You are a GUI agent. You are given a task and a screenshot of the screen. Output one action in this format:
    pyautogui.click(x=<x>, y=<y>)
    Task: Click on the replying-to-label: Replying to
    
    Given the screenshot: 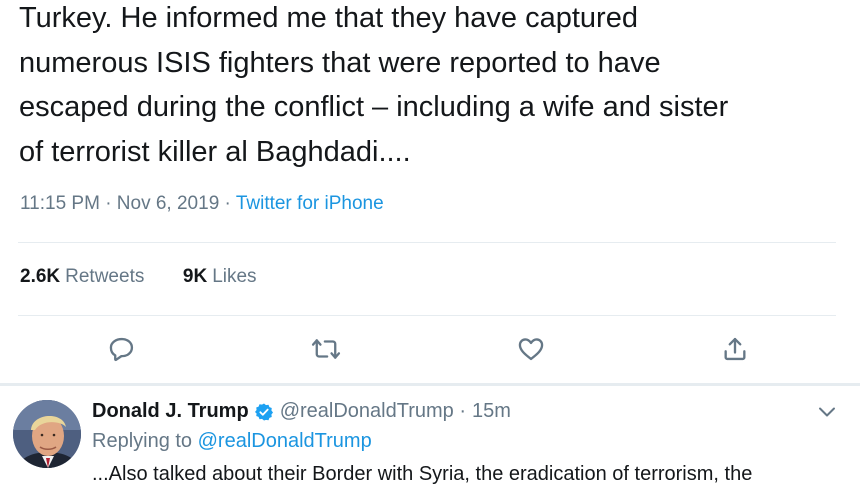 What is the action you would take?
    pyautogui.click(x=142, y=441)
    